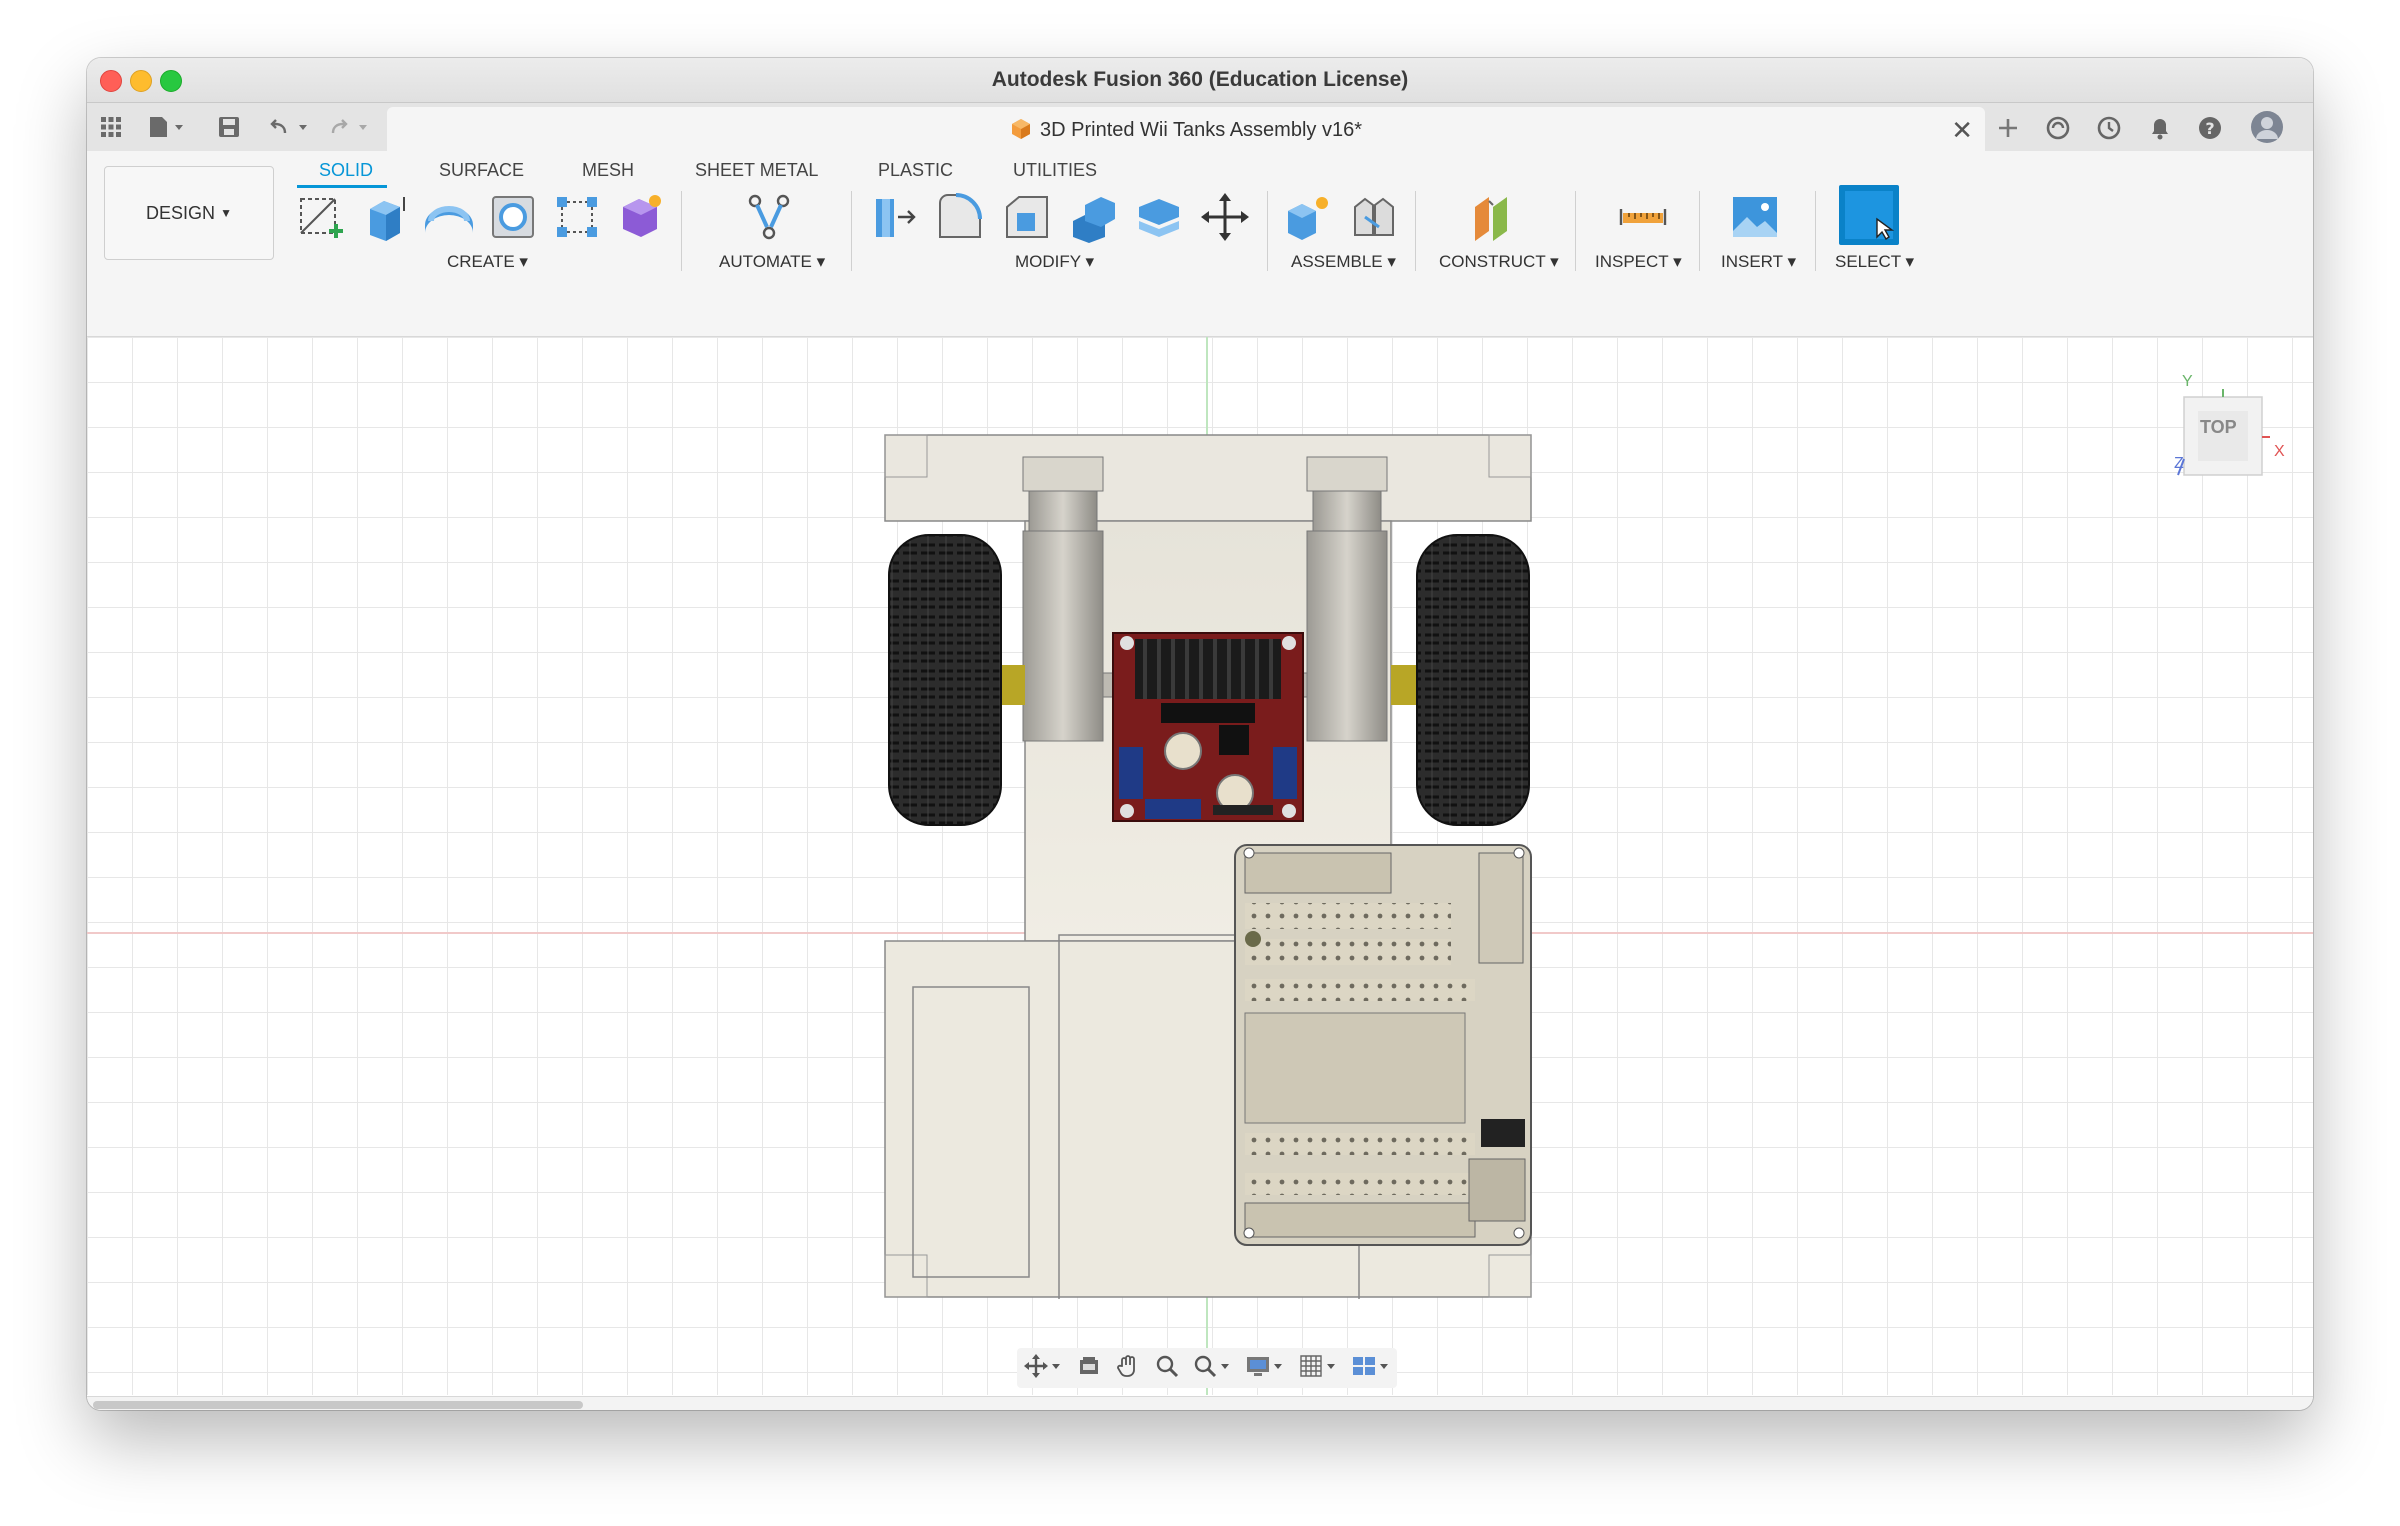 This screenshot has width=2400, height=1526. I want to click on automate-label: AUTOMATE, so click(765, 261).